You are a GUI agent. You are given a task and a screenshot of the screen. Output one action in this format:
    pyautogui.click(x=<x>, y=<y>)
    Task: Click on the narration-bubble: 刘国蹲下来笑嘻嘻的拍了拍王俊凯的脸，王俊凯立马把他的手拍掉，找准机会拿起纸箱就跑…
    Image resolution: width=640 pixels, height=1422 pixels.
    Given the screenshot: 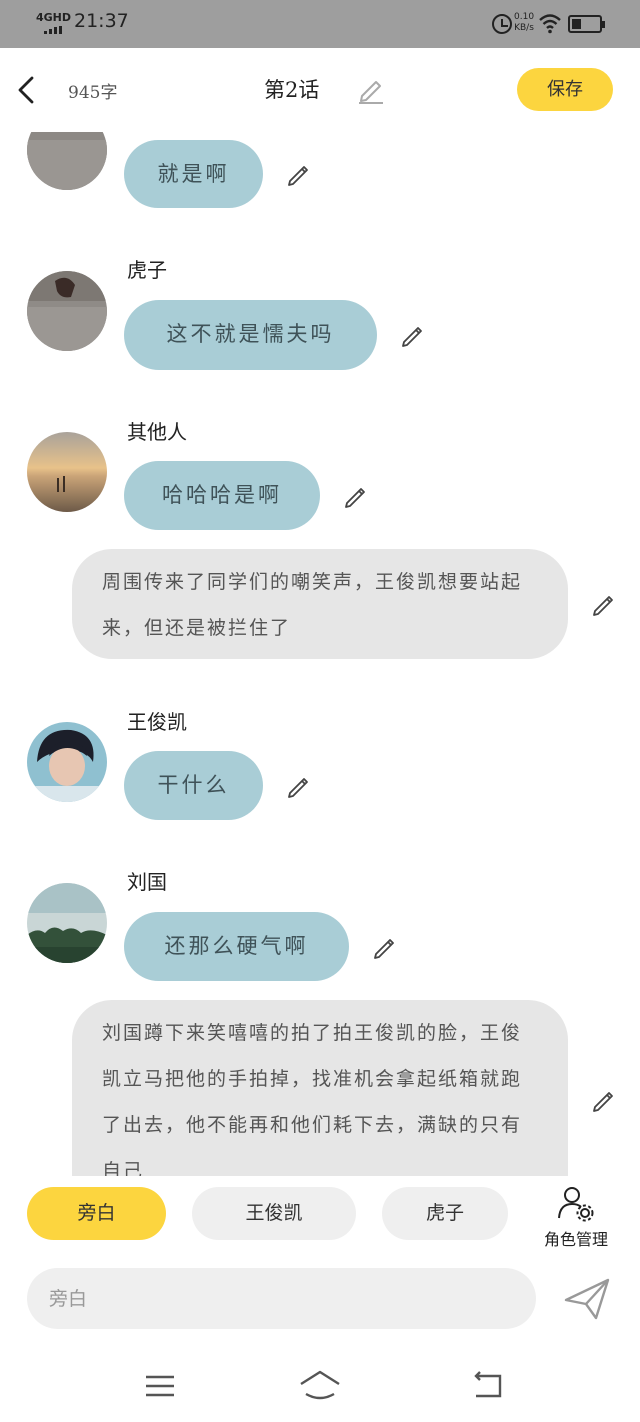 What is the action you would take?
    pyautogui.click(x=320, y=1088)
    